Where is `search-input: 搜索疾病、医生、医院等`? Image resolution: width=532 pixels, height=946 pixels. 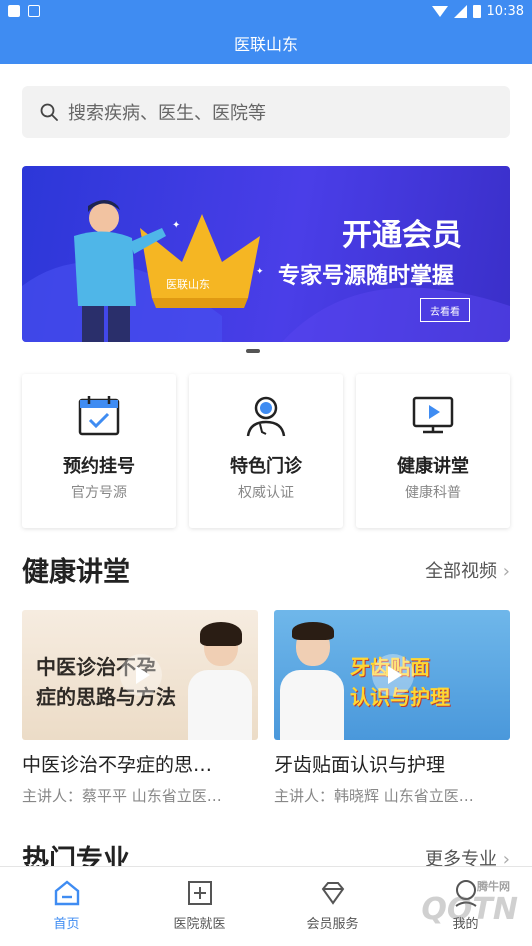
search-input: 搜索疾病、医生、医院等 is located at coordinates (266, 112).